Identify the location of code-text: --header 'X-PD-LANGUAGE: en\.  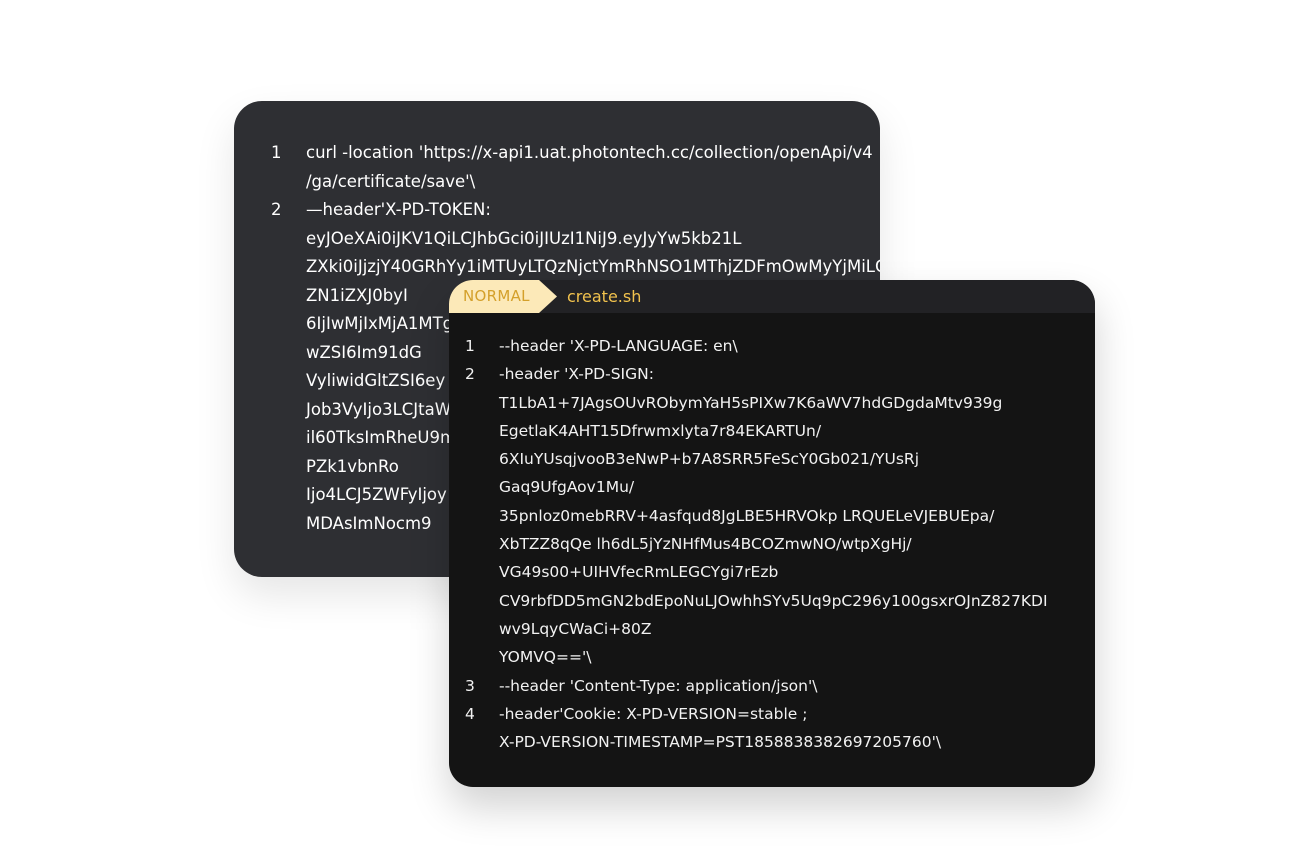
(618, 346).